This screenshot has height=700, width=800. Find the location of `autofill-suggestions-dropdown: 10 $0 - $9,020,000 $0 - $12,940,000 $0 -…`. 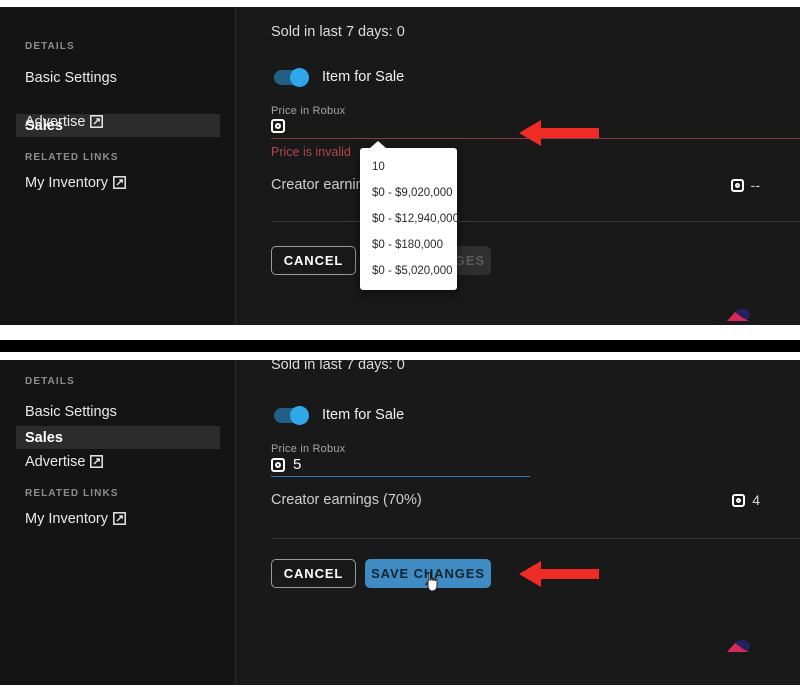

autofill-suggestions-dropdown: 10 $0 - $9,020,000 $0 - $12,940,000 $0 -… is located at coordinates (409, 215).